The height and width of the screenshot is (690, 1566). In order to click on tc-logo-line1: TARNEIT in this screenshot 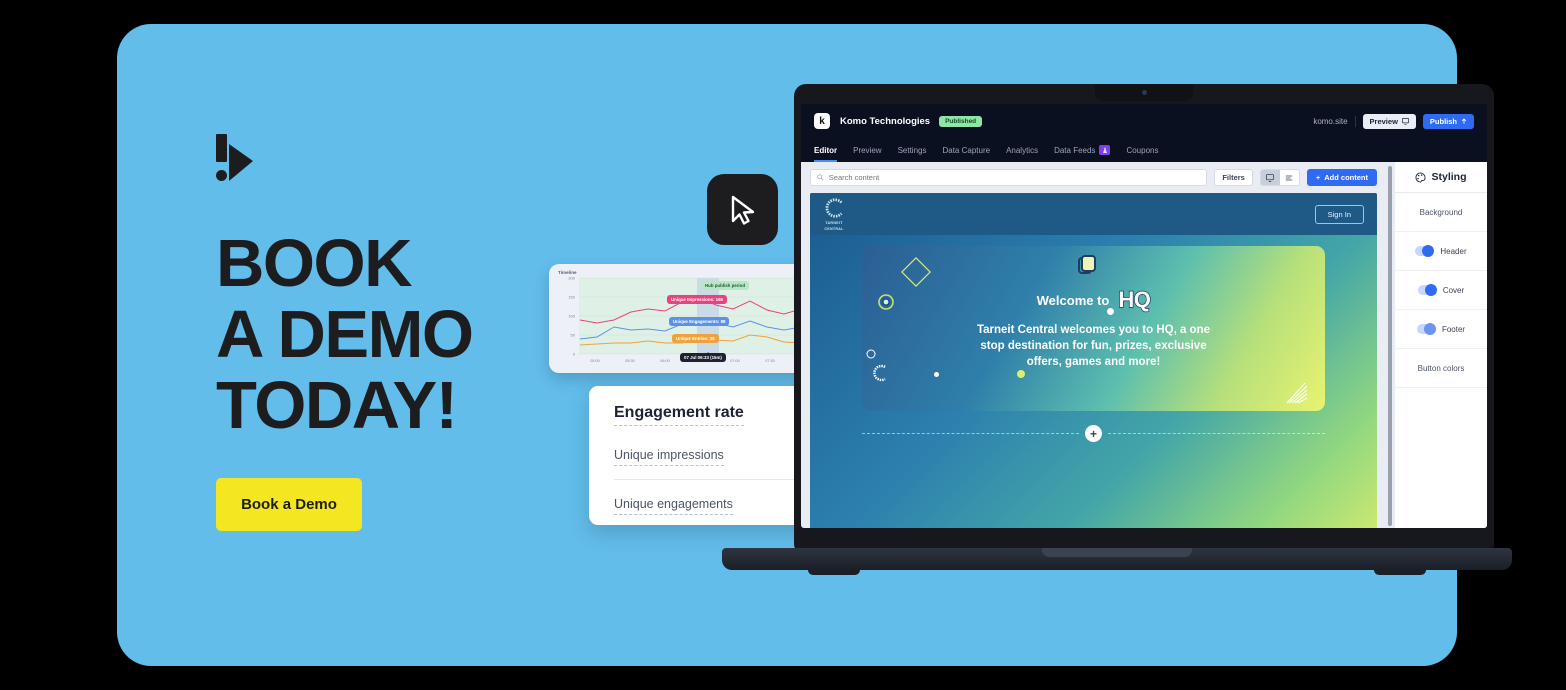, I will do `click(834, 223)`.